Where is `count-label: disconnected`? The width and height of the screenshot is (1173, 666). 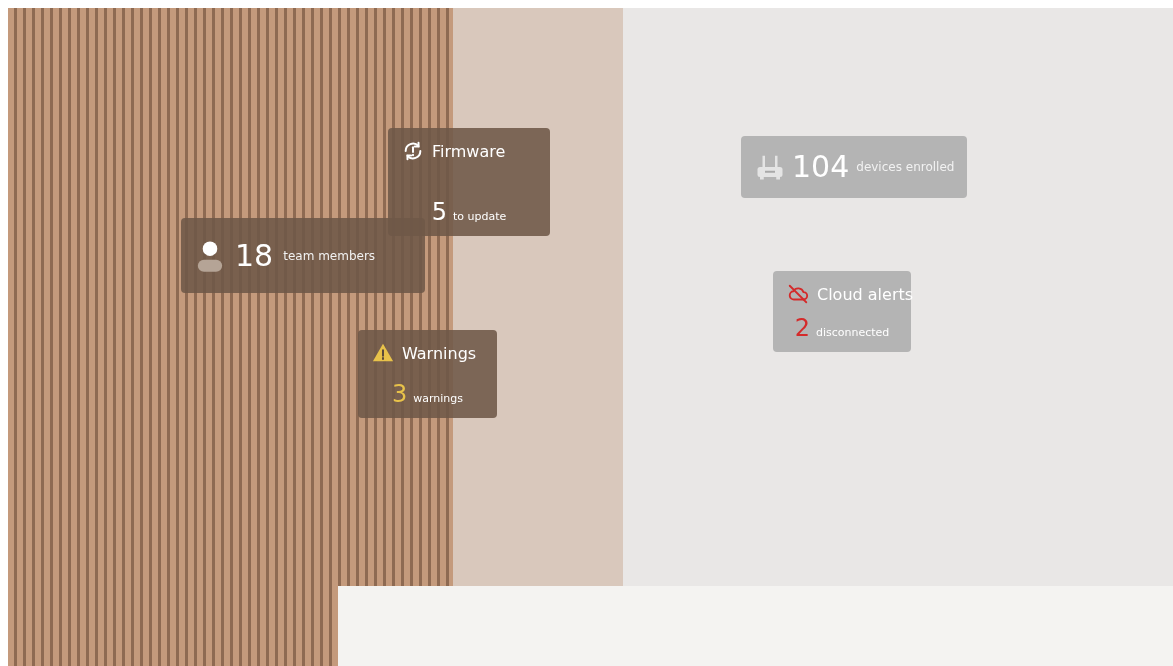 count-label: disconnected is located at coordinates (852, 332).